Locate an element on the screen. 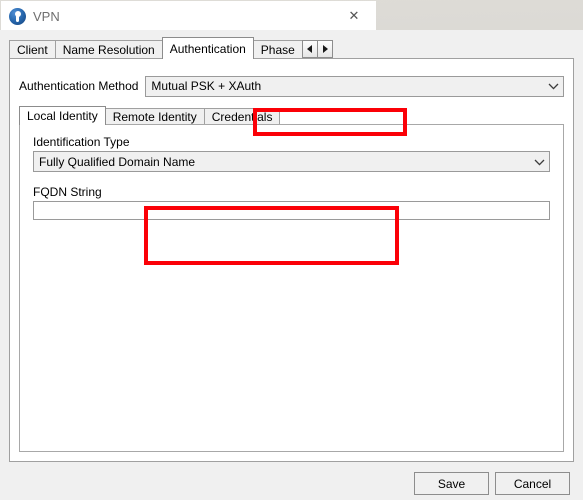 The width and height of the screenshot is (583, 500). authentication-method-value: Mutual PSK + XAuth is located at coordinates (206, 86).